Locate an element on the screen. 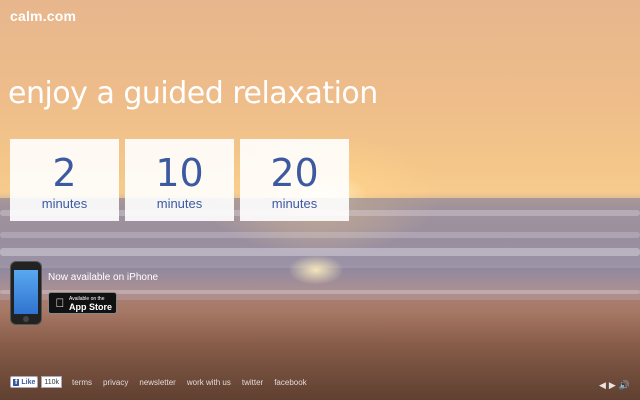  facebook-icon: f is located at coordinates (16, 382).